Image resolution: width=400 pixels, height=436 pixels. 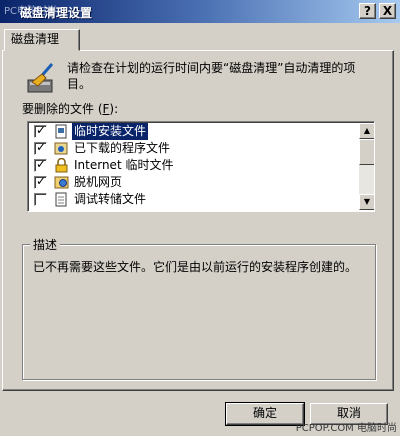 I want to click on intro-text: 请检查在计划的运行时间内要“磁盘清理”自动清理的项目。, so click(x=211, y=76).